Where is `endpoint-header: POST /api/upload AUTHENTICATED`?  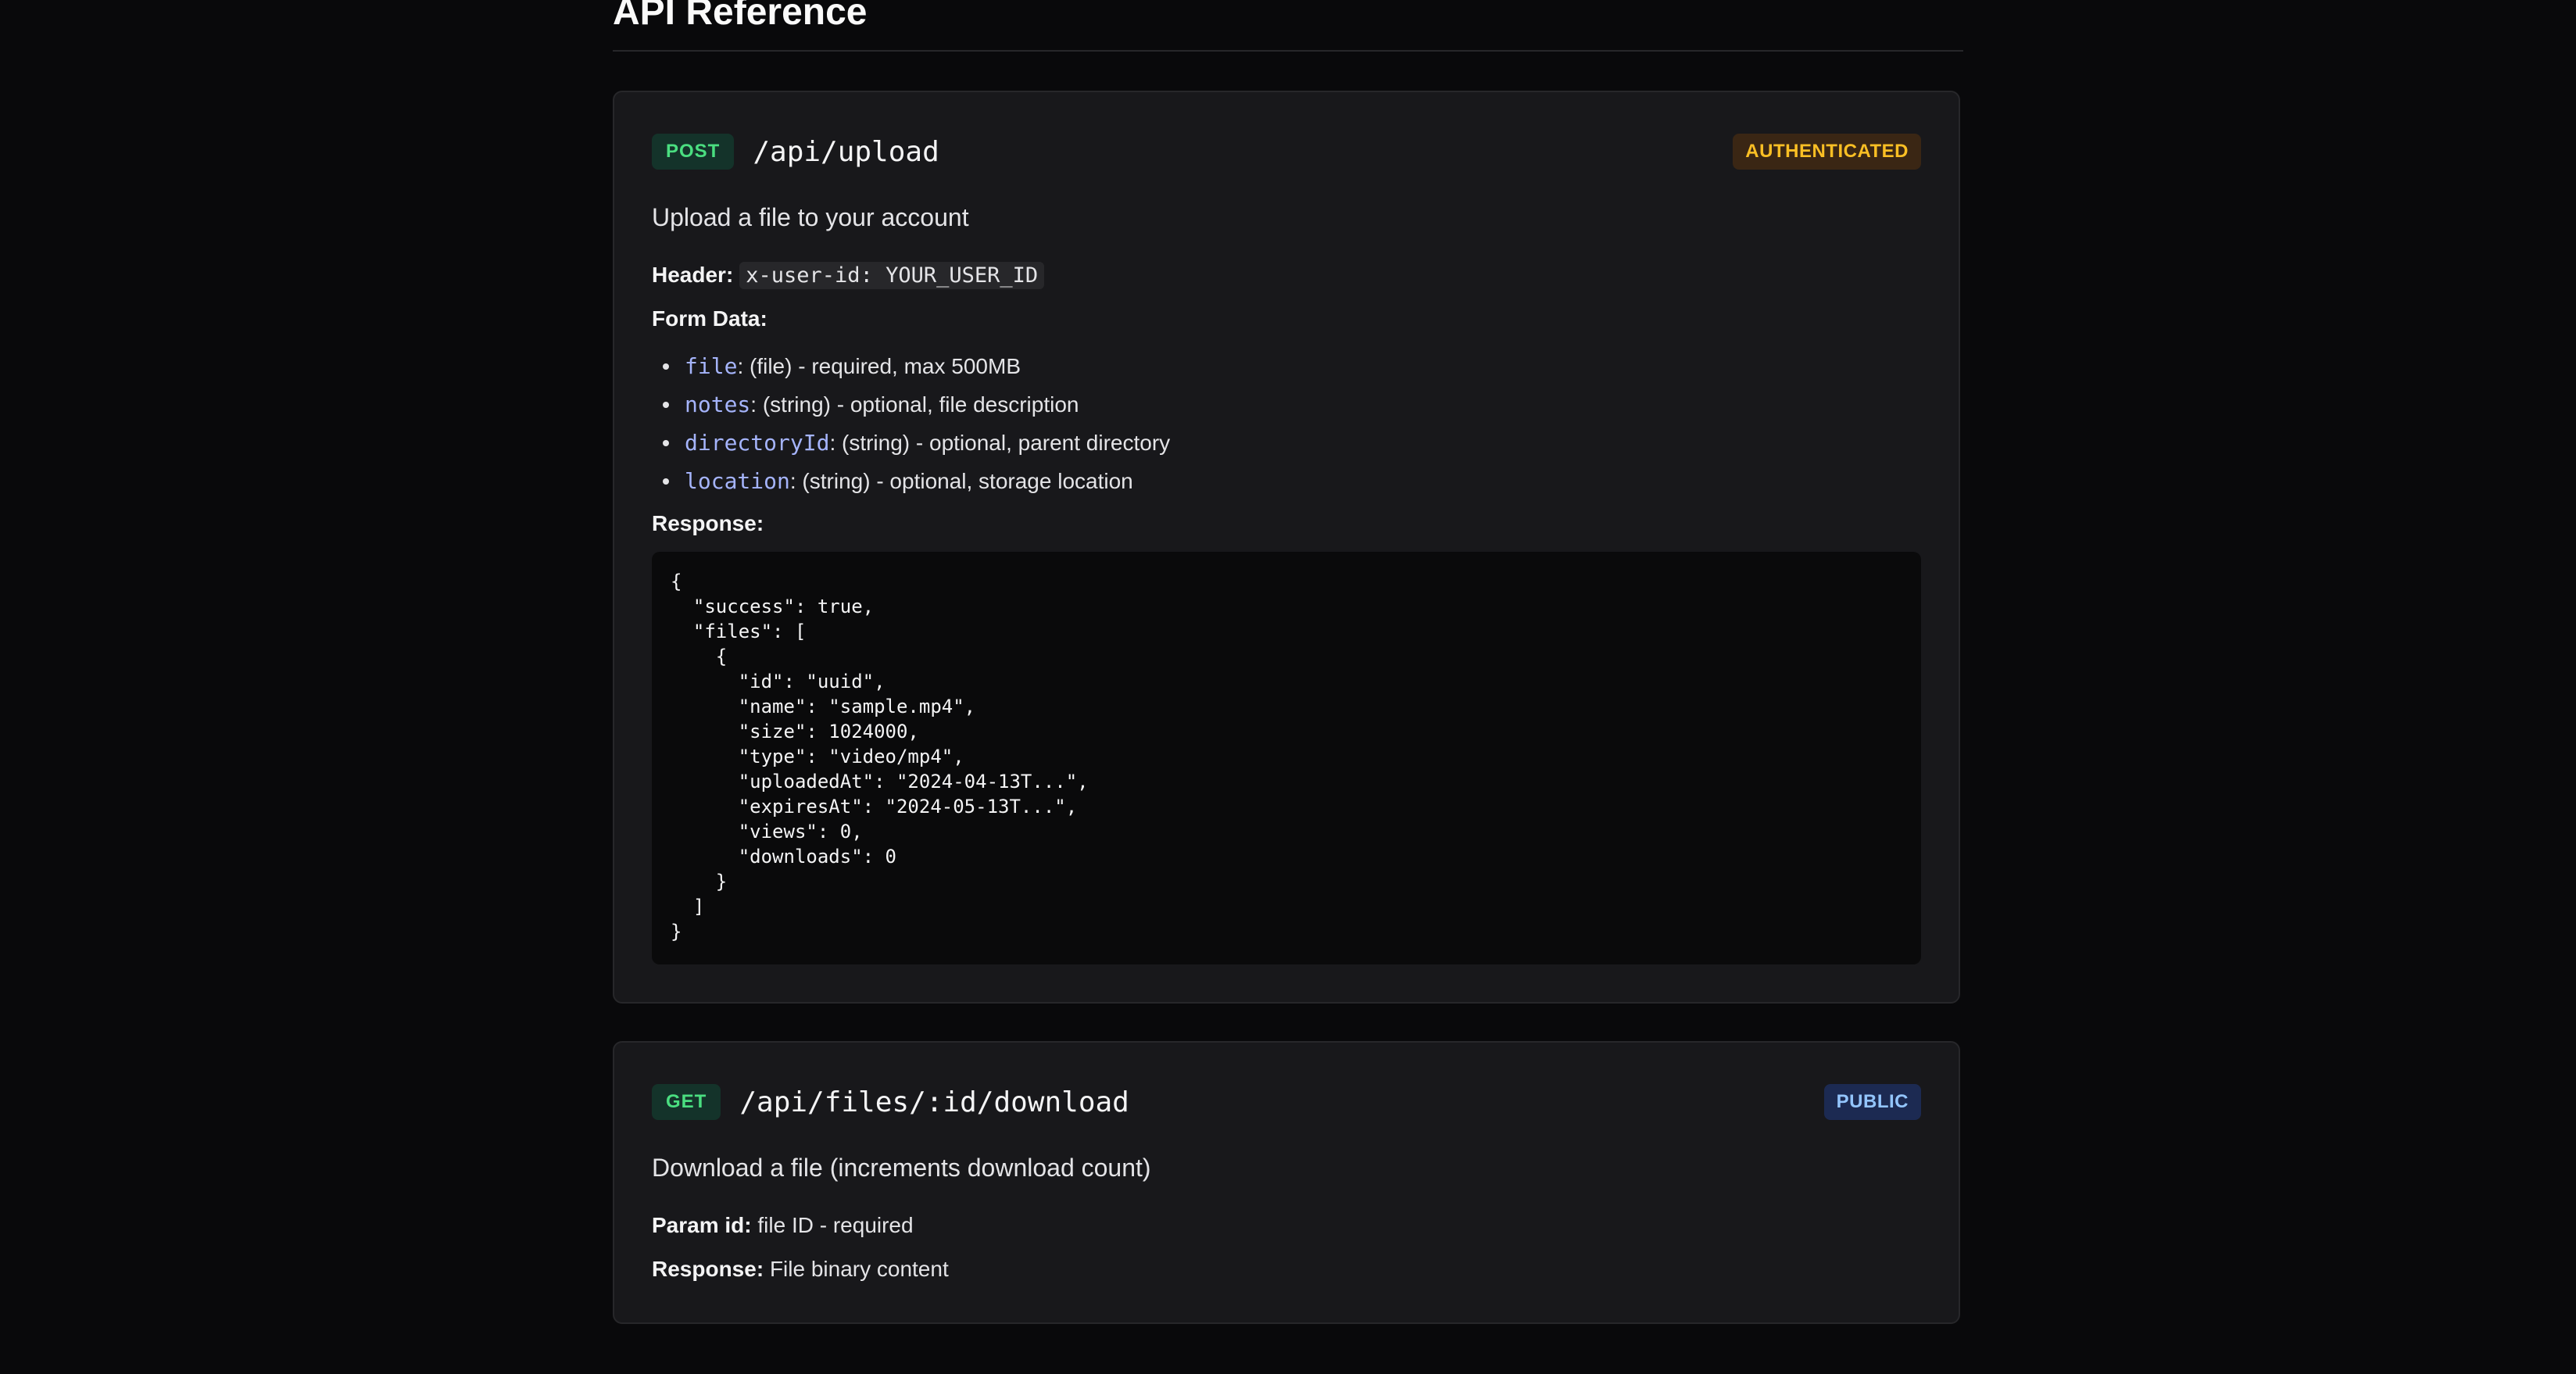
endpoint-header: POST /api/upload AUTHENTICATED is located at coordinates (1286, 151).